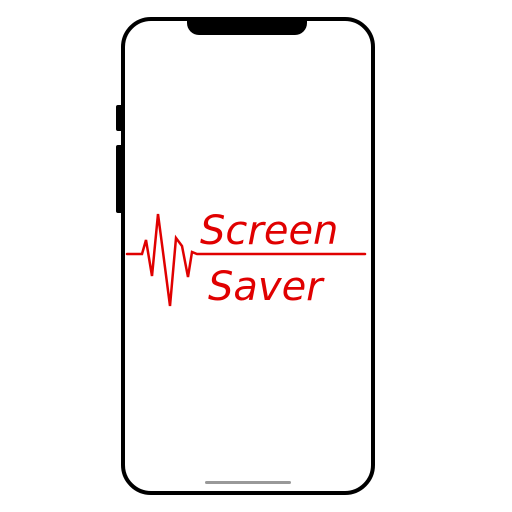 This screenshot has width=512, height=512. Describe the element at coordinates (246, 259) in the screenshot. I see `screen-saver-logo: Screen Saver` at that location.